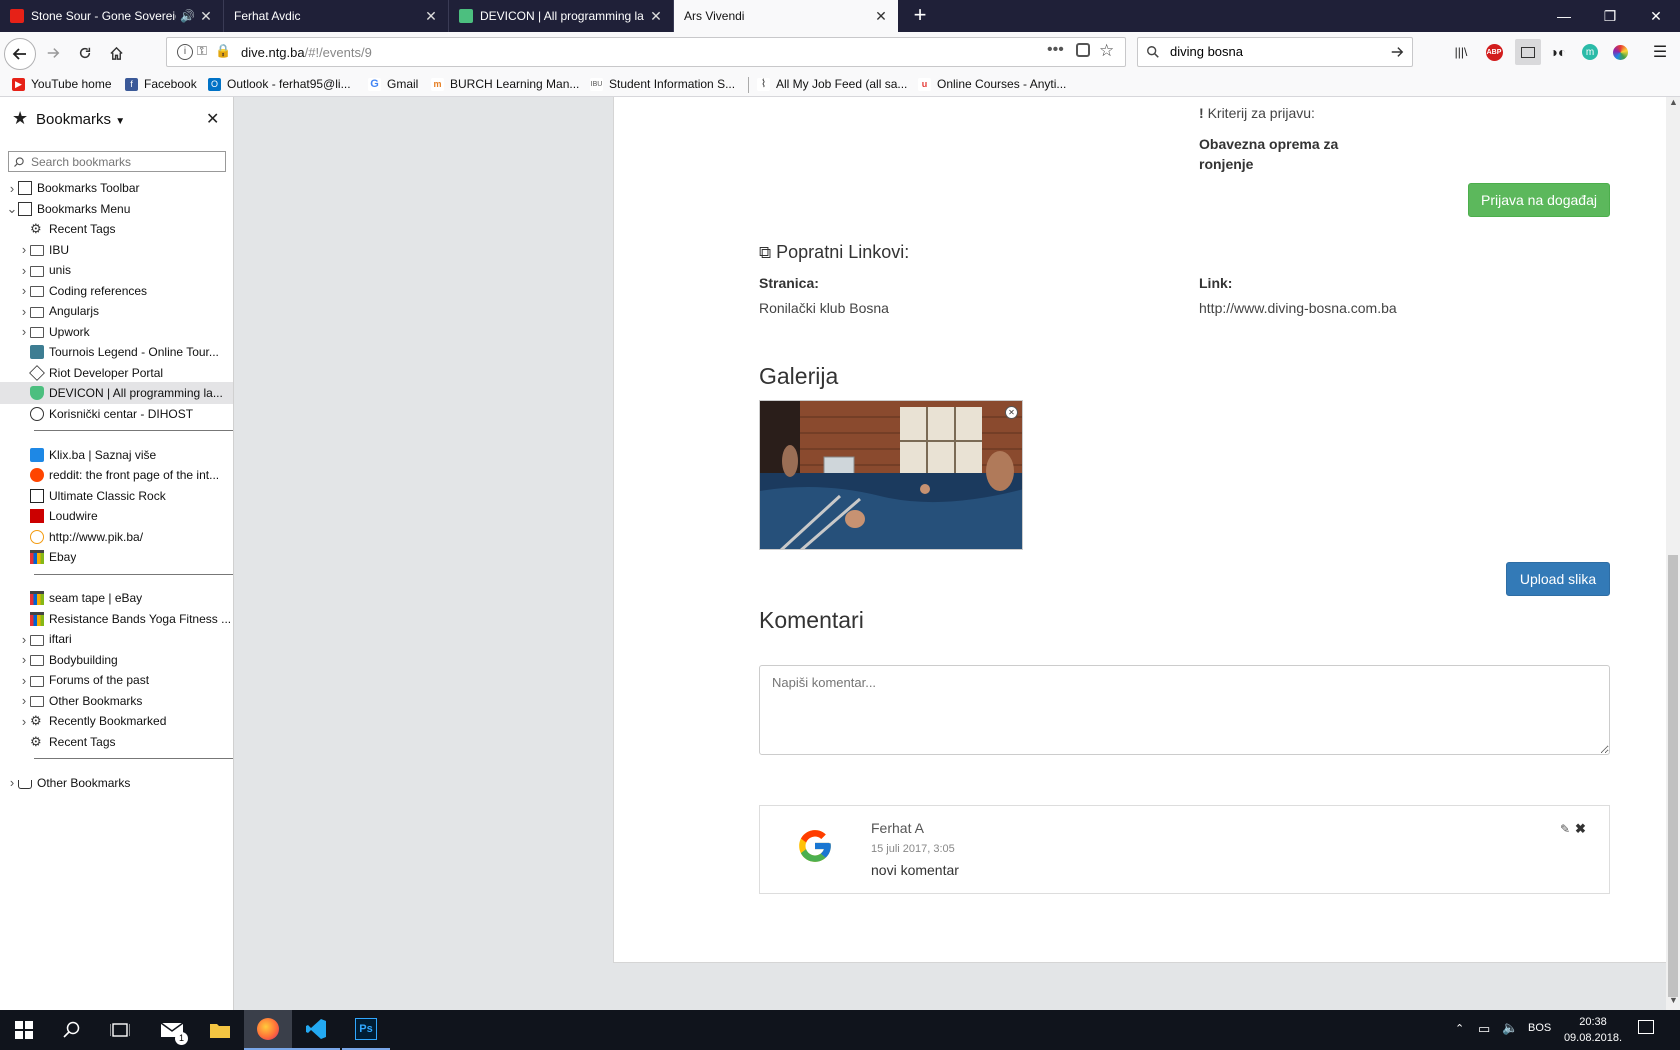  What do you see at coordinates (366, 1030) in the screenshot?
I see `photoshop-button: Ps` at bounding box center [366, 1030].